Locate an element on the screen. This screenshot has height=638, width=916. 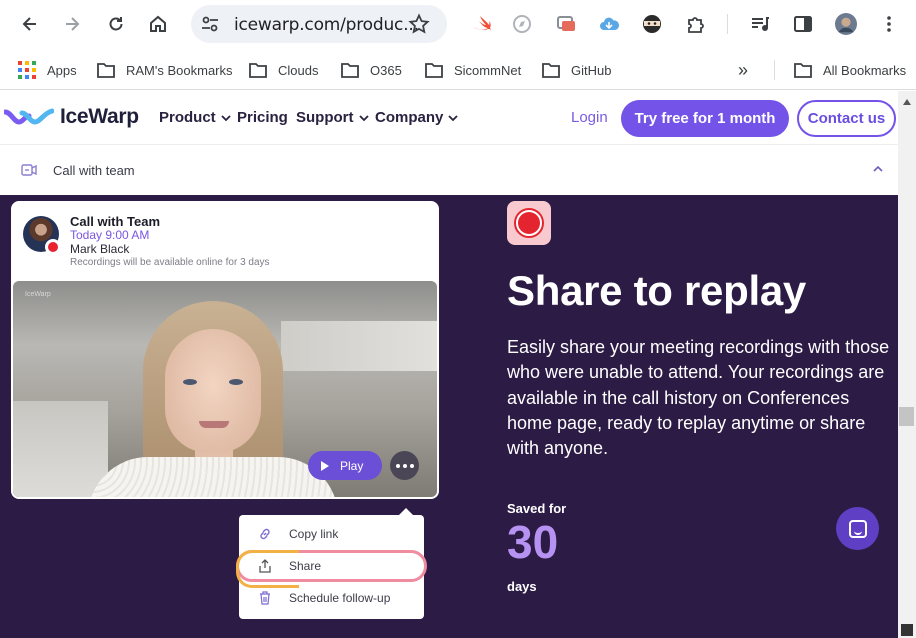
nav-support: Support is located at coordinates (332, 117).